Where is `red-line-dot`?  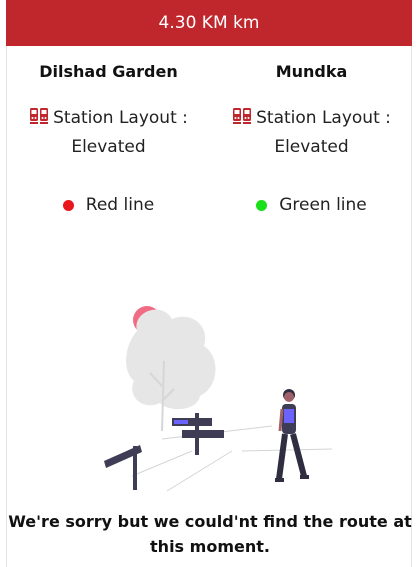 red-line-dot is located at coordinates (68, 205).